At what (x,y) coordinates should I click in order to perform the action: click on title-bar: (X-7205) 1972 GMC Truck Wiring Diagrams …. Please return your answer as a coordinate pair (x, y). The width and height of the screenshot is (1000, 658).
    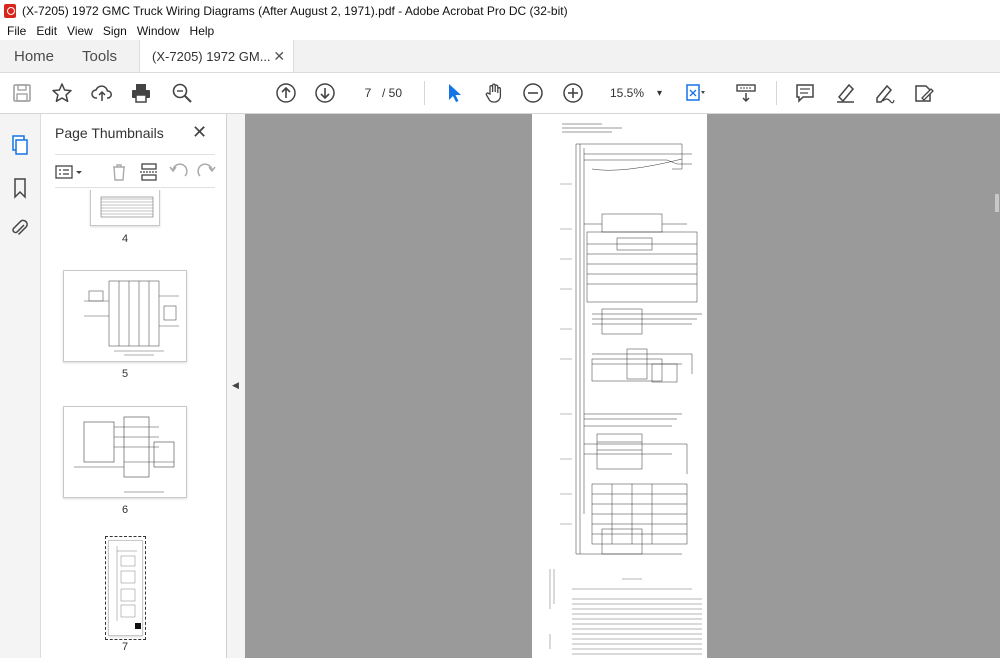
    Looking at the image, I should click on (500, 10).